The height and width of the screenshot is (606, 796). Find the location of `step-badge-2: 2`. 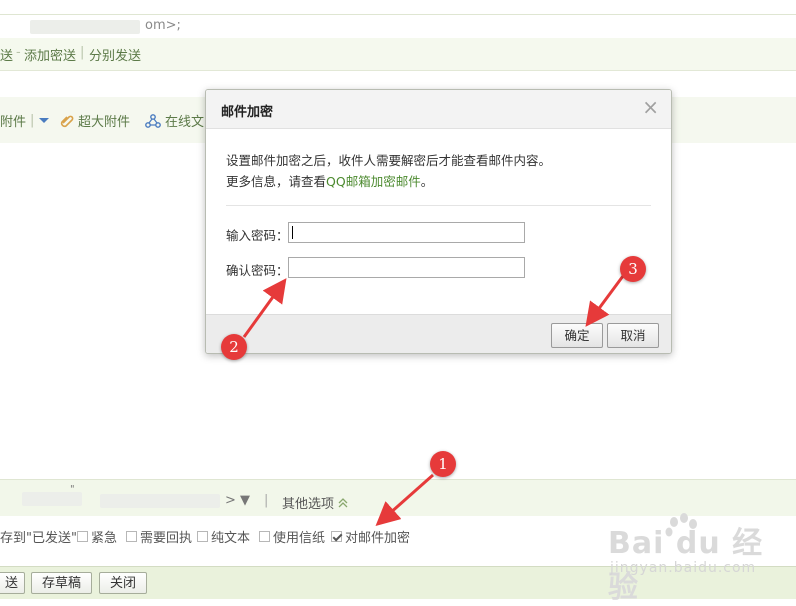

step-badge-2: 2 is located at coordinates (234, 347).